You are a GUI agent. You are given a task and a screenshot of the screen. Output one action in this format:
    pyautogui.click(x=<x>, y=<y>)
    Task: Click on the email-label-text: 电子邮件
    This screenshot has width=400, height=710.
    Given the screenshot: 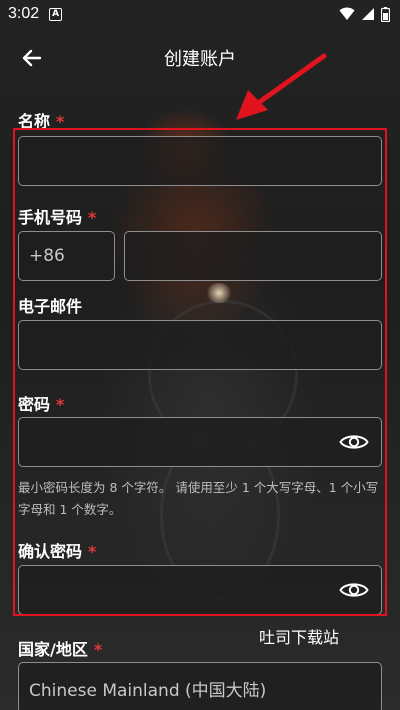 What is the action you would take?
    pyautogui.click(x=50, y=306)
    